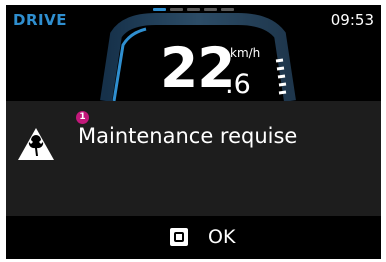 The height and width of the screenshot is (262, 386). What do you see at coordinates (245, 53) in the screenshot?
I see `speed-unit: km/h` at bounding box center [245, 53].